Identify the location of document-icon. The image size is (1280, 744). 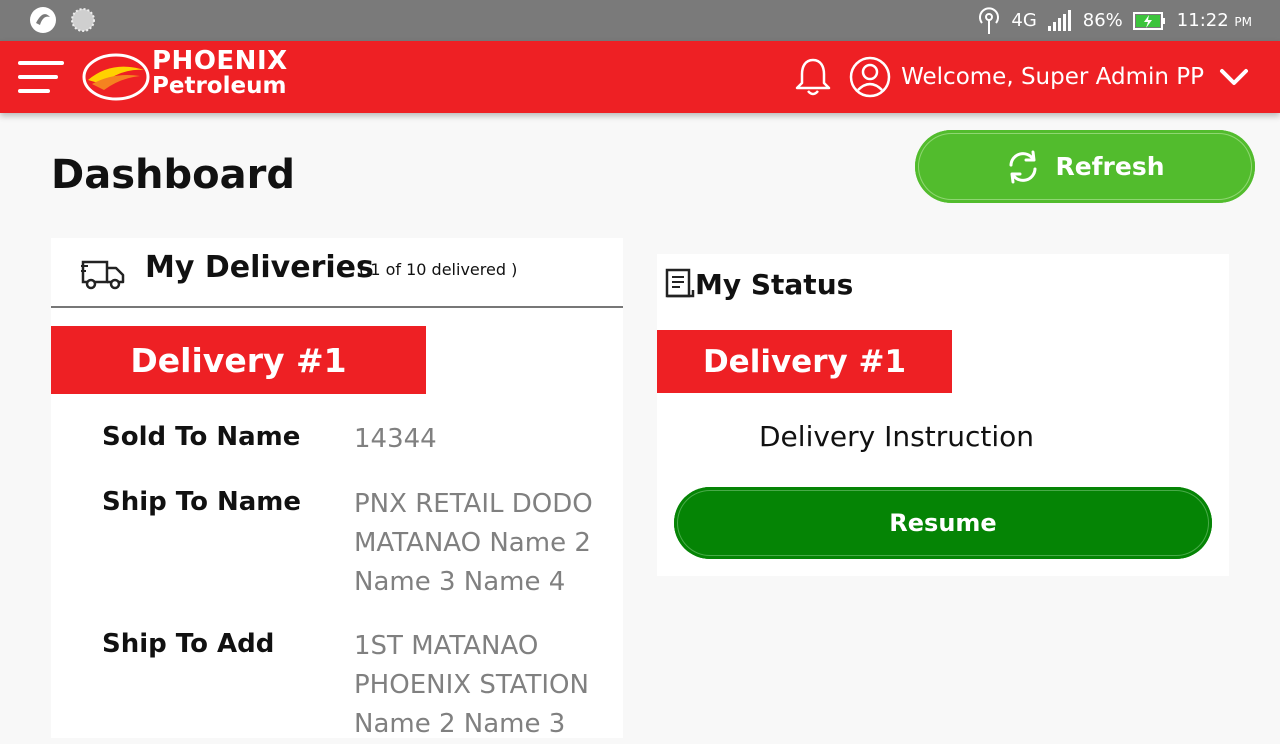
(680, 283).